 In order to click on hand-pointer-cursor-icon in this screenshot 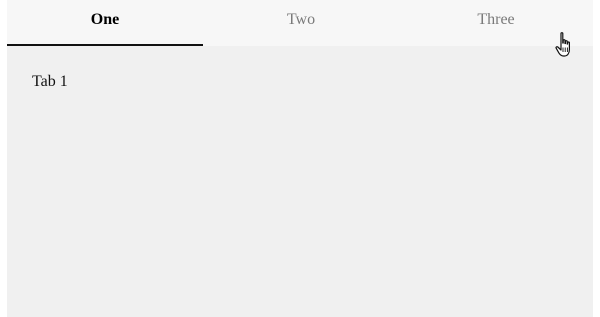, I will do `click(562, 44)`.